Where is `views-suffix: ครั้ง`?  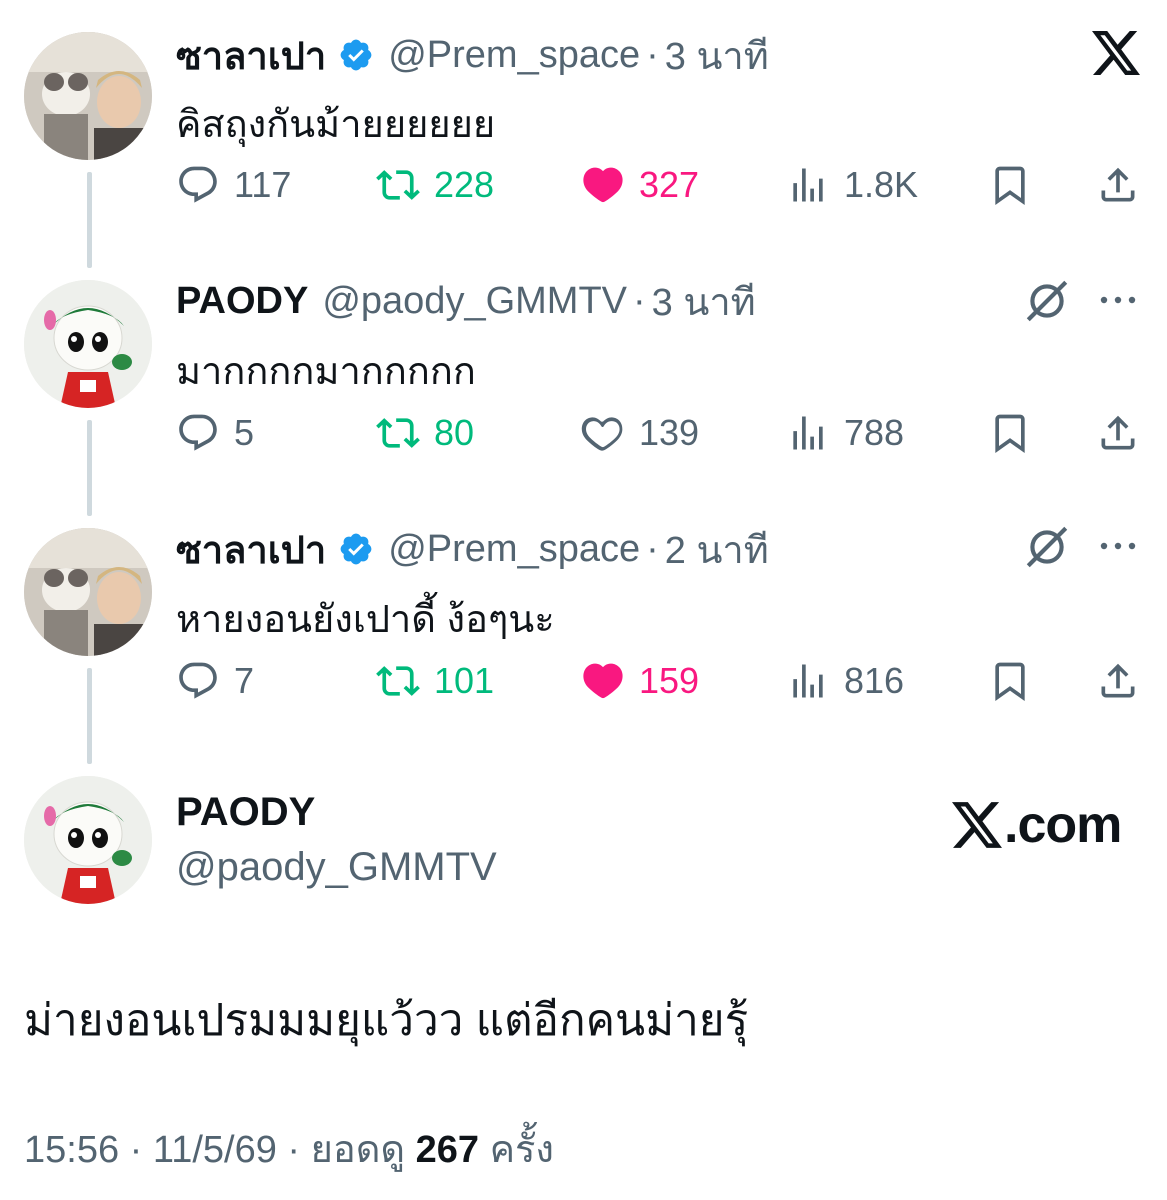 views-suffix: ครั้ง is located at coordinates (521, 1150).